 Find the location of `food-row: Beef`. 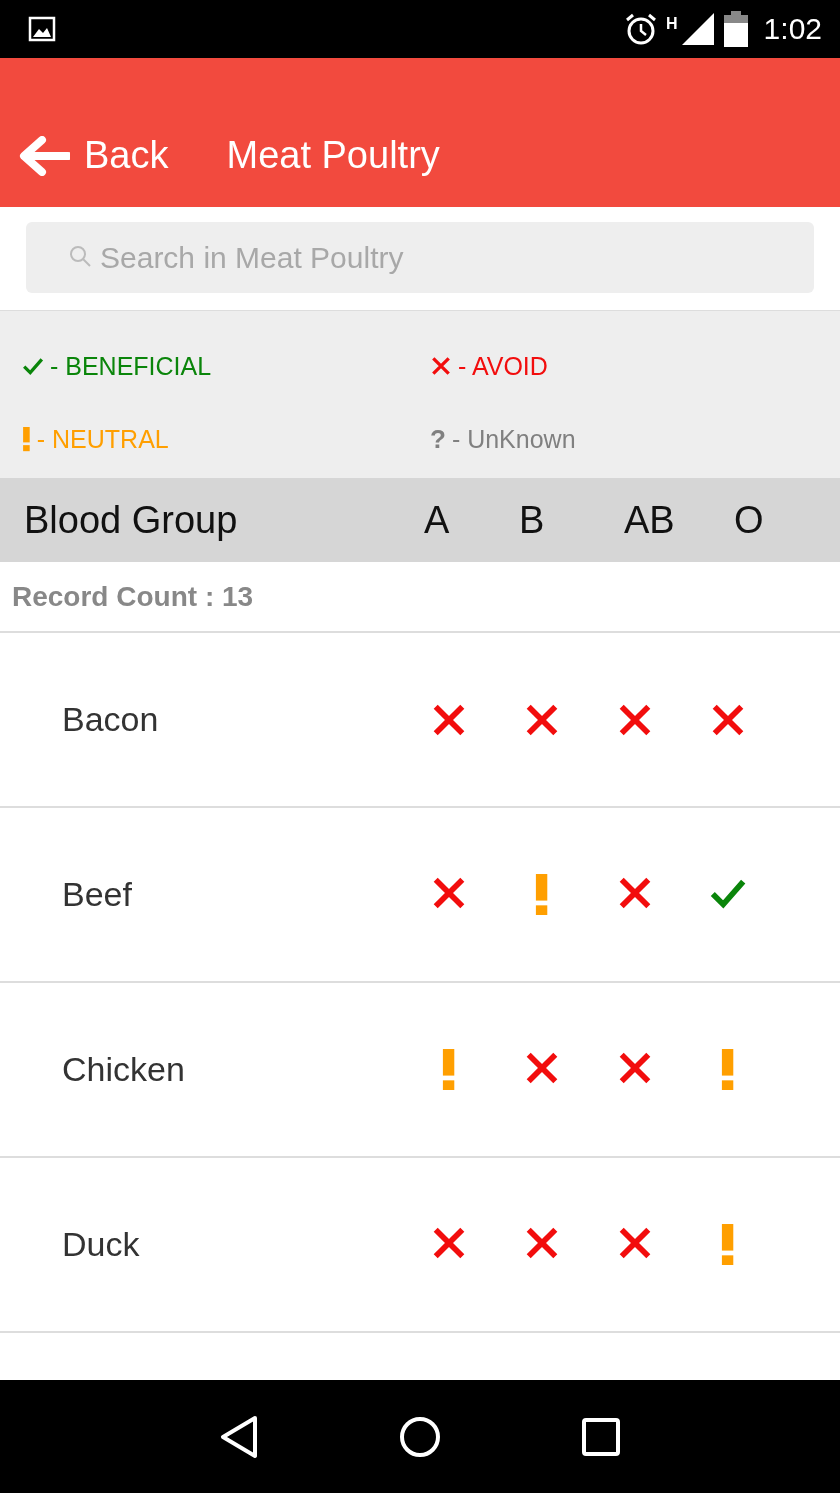

food-row: Beef is located at coordinates (420, 895).